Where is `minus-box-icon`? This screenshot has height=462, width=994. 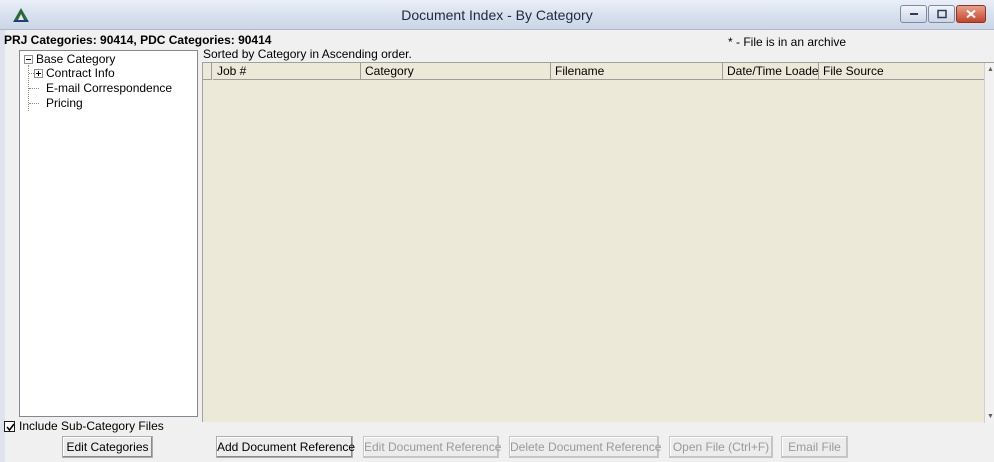
minus-box-icon is located at coordinates (28, 59).